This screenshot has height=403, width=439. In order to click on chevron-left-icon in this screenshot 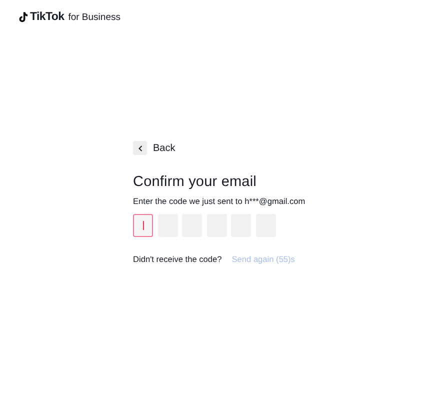, I will do `click(140, 148)`.